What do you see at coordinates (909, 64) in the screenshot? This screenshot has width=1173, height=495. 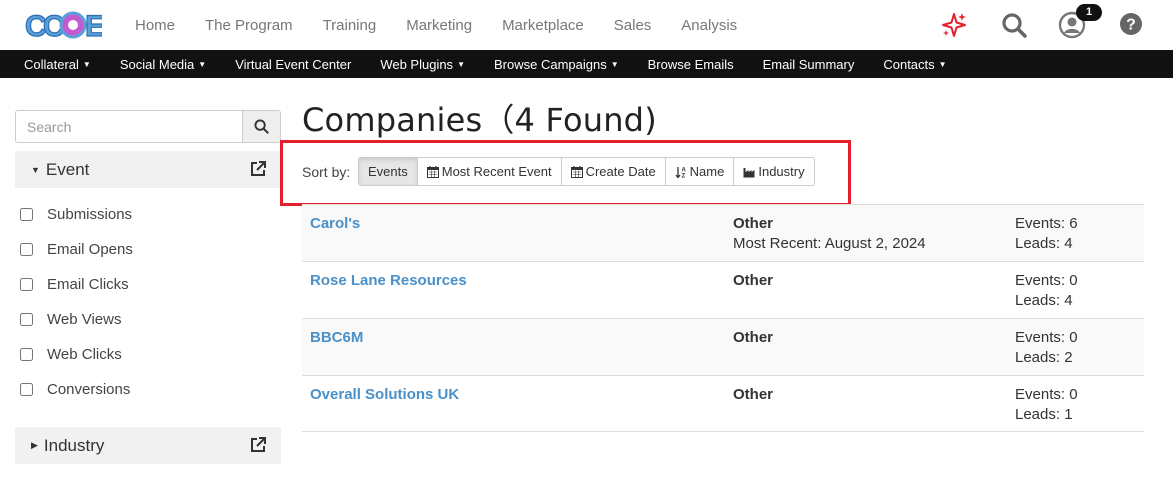 I see `subnav-label: Contacts` at bounding box center [909, 64].